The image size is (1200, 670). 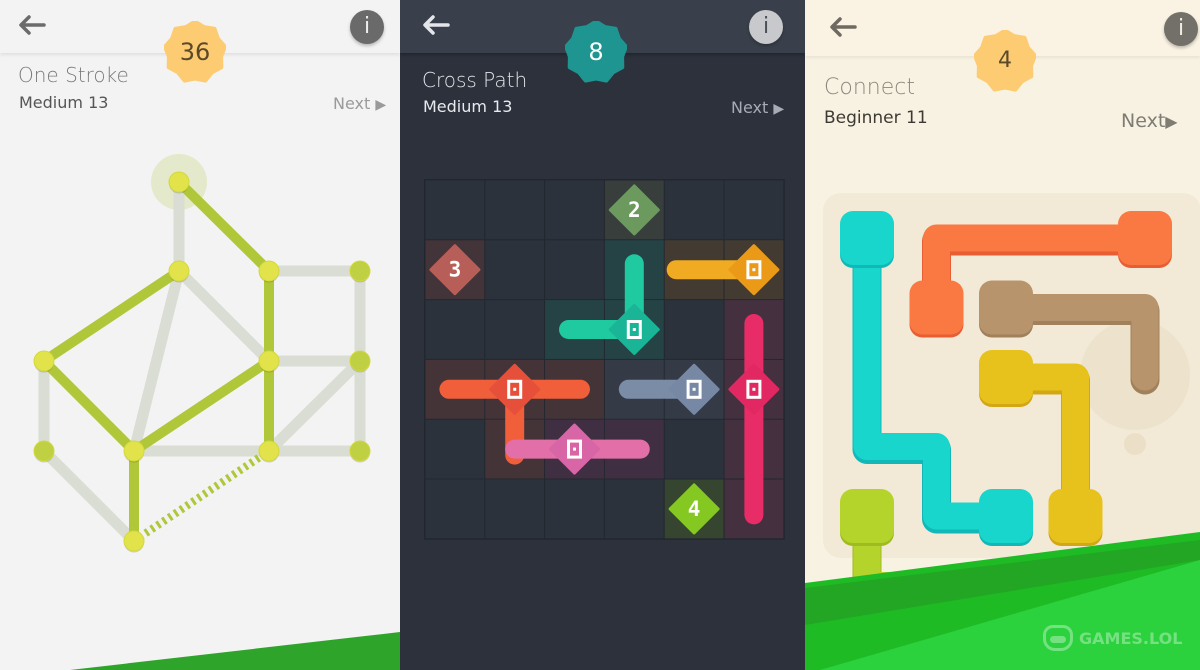 I want to click on games-lol-watermark: GAMES.LOL, so click(x=1112, y=638).